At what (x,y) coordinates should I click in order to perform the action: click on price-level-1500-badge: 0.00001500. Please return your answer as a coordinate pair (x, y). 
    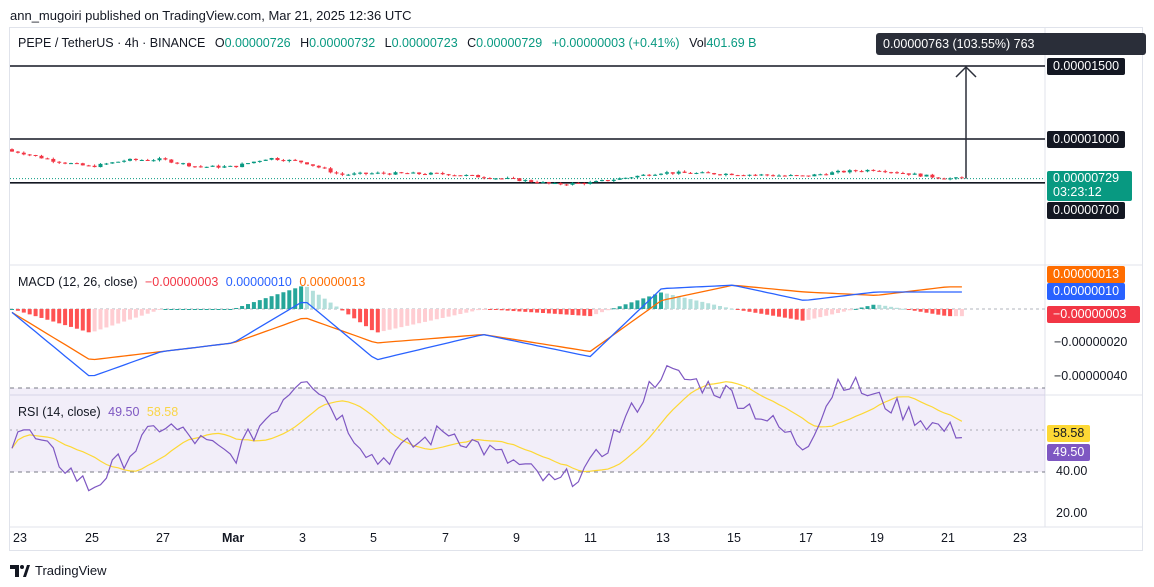
    Looking at the image, I should click on (1086, 66).